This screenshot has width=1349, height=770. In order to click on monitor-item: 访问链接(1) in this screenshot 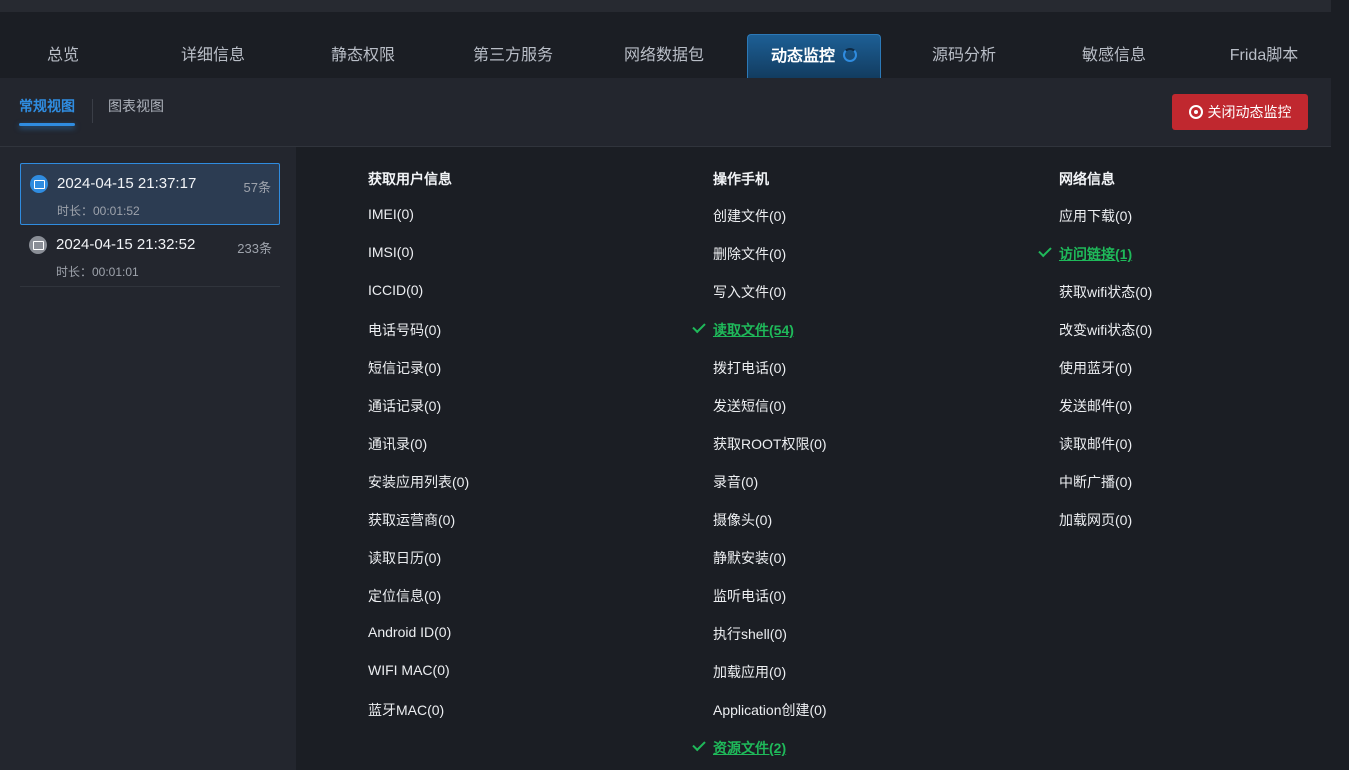, I will do `click(1085, 253)`.